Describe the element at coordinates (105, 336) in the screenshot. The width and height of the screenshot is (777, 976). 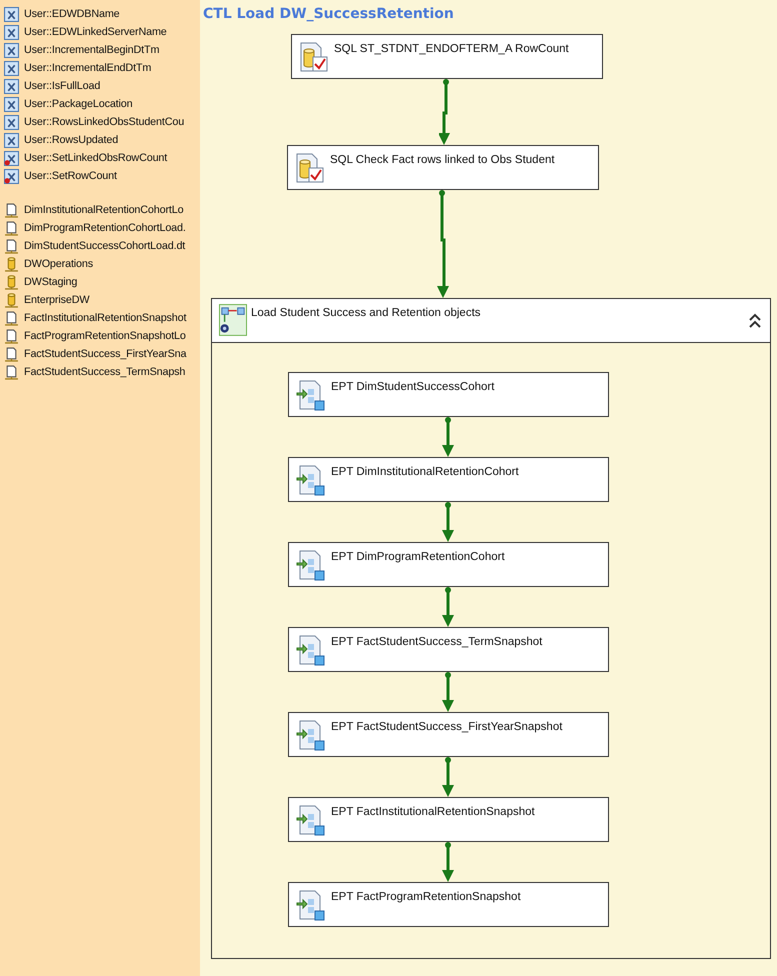
I see `connection-name: FactProgramRetentionSnapshotLo` at that location.